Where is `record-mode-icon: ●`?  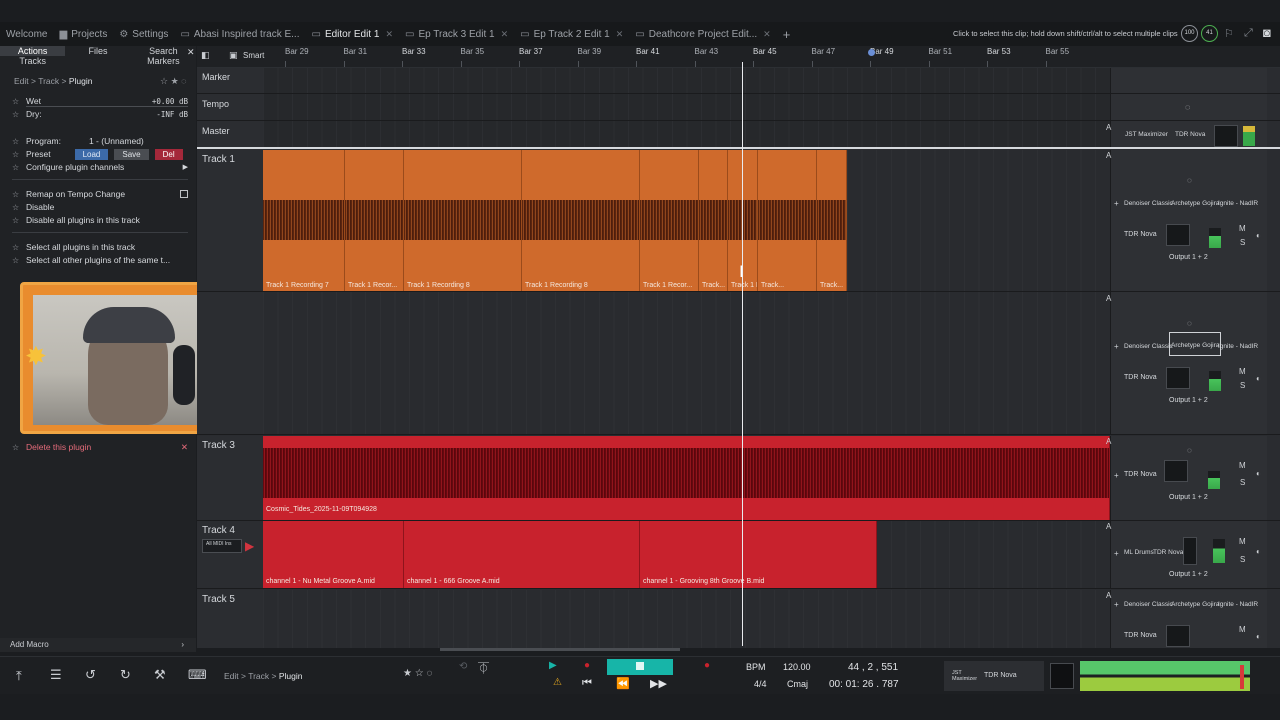
record-mode-icon: ● is located at coordinates (587, 665).